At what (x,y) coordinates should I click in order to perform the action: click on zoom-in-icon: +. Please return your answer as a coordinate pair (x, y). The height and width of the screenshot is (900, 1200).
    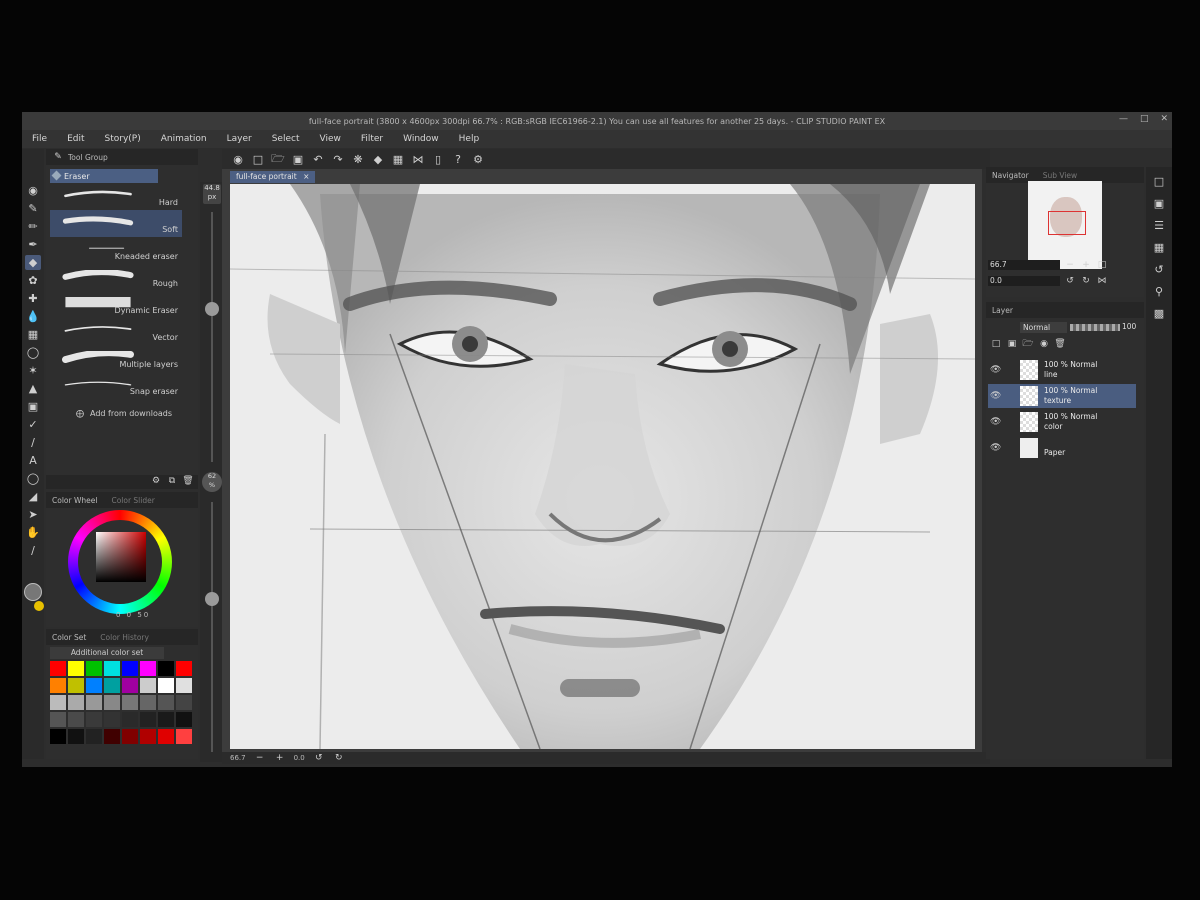
    Looking at the image, I should click on (280, 758).